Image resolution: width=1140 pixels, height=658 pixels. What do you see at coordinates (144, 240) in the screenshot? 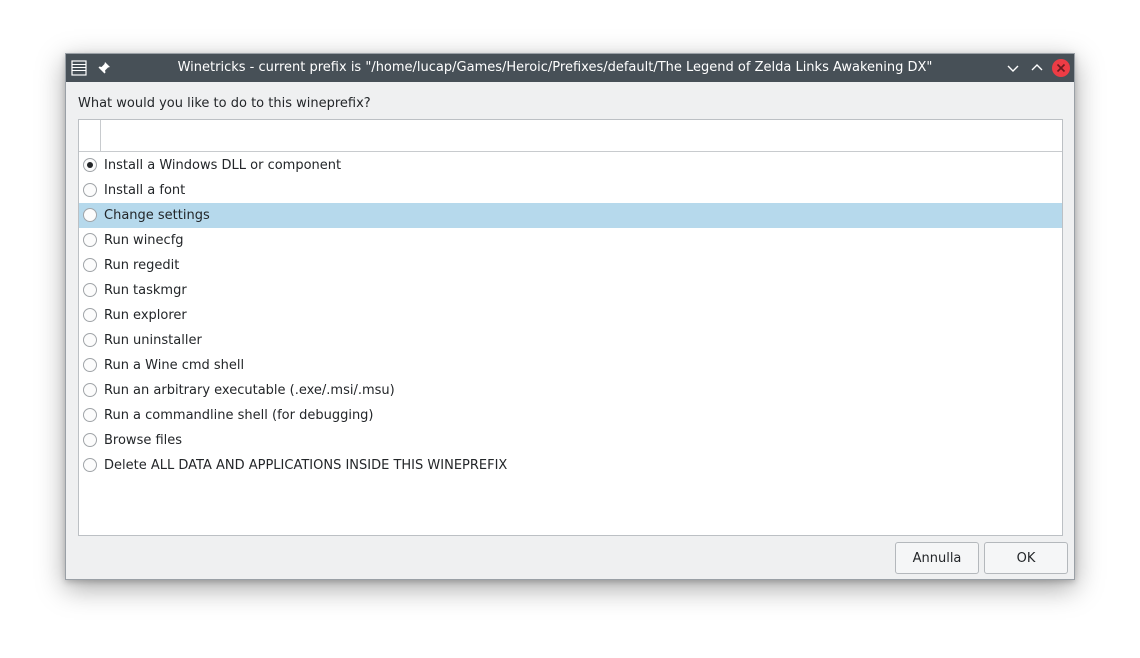
I see `list-item-label: Run winecfg` at bounding box center [144, 240].